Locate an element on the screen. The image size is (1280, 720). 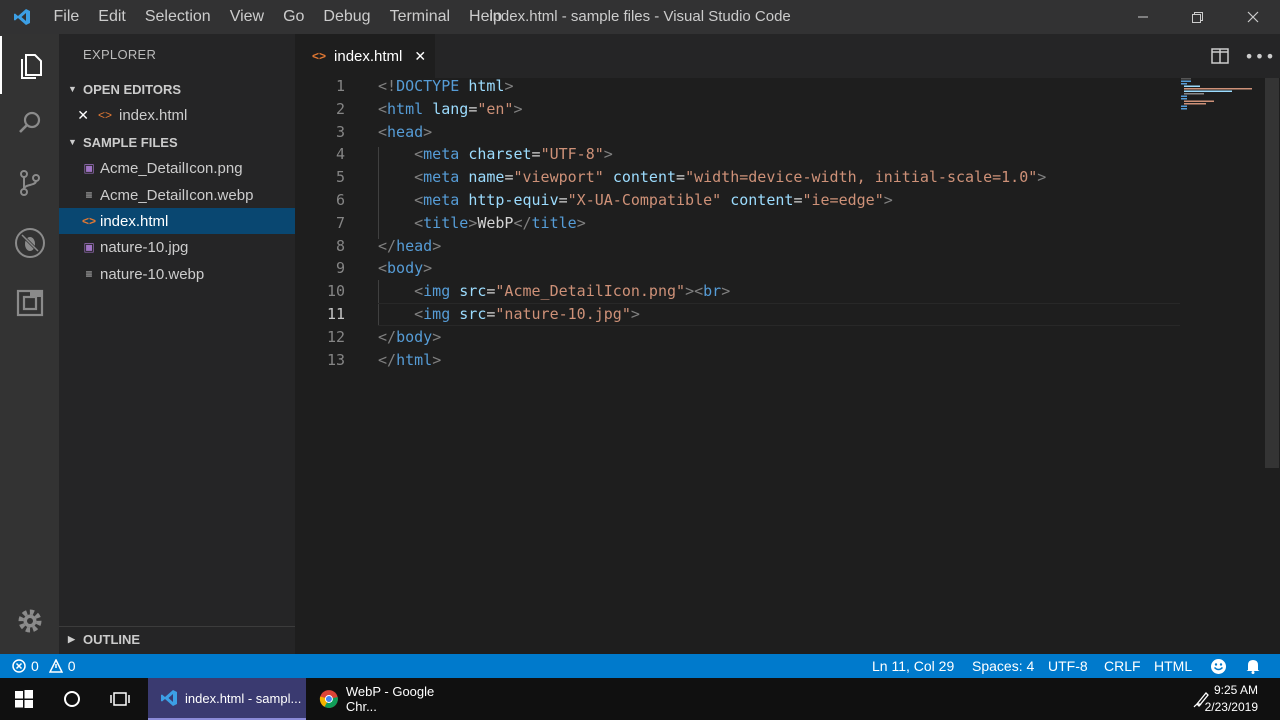
open-editor-item: ✕ <> index.html is located at coordinates (177, 115).